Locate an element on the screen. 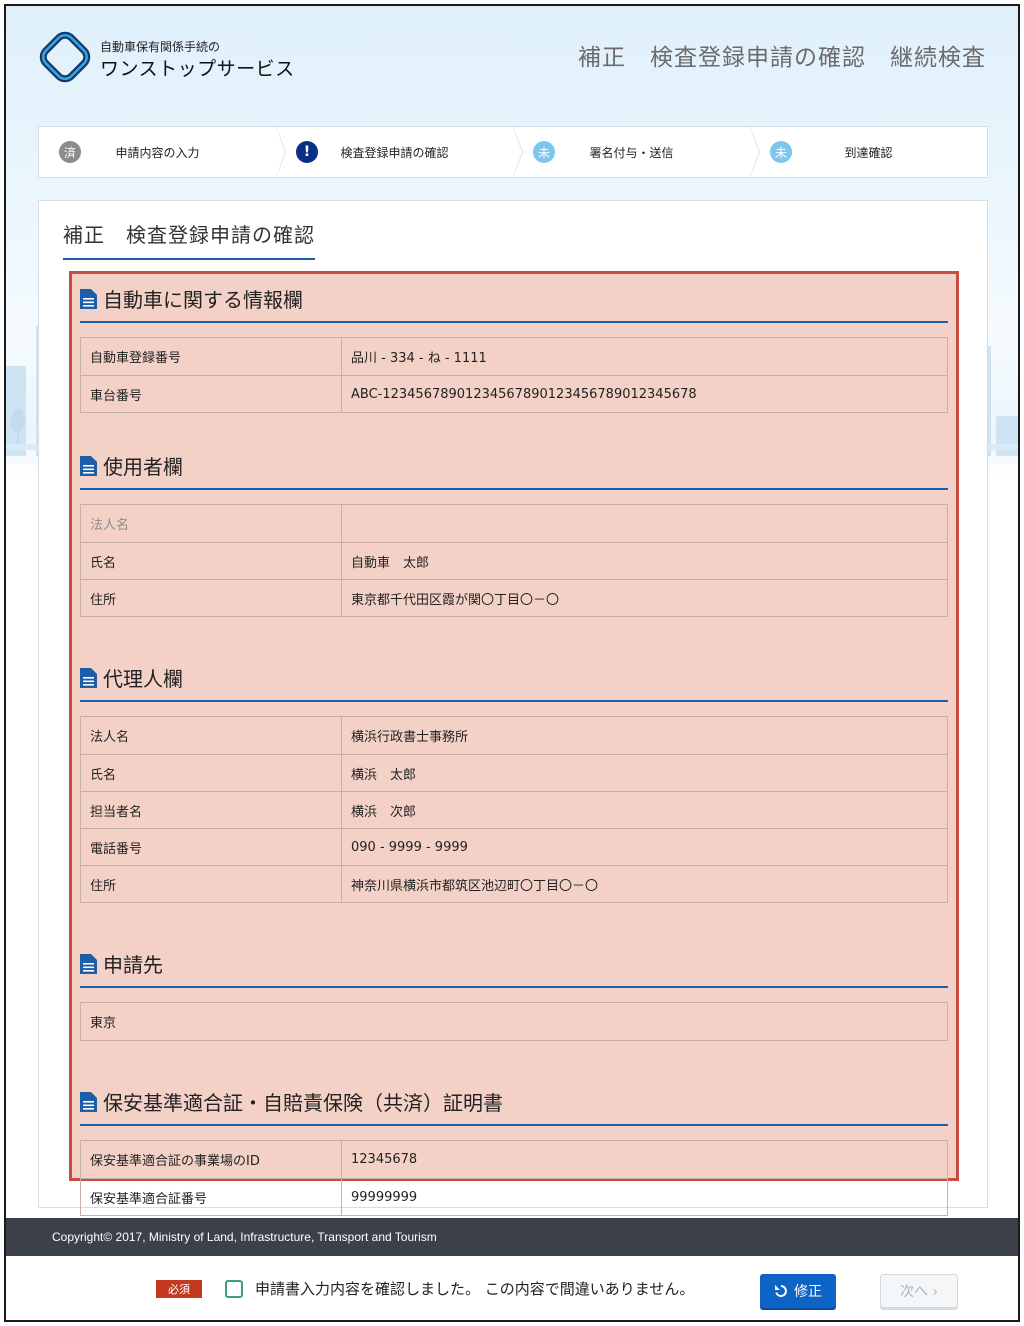 The image size is (1024, 1326). table-row: 住所 東京都千代田区霞が関〇丁目〇－〇 is located at coordinates (514, 597).